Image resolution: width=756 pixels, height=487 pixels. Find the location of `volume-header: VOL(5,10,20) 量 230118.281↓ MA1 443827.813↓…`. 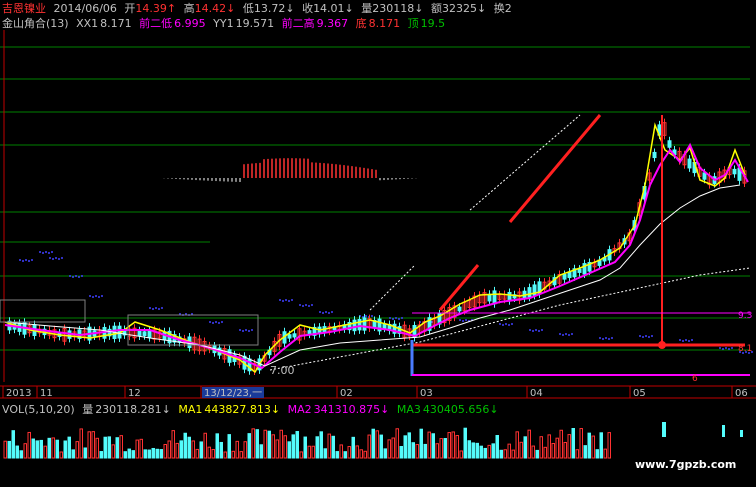

volume-header: VOL(5,10,20) 量 230118.281↓ MA1 443827.813↓… is located at coordinates (252, 409).